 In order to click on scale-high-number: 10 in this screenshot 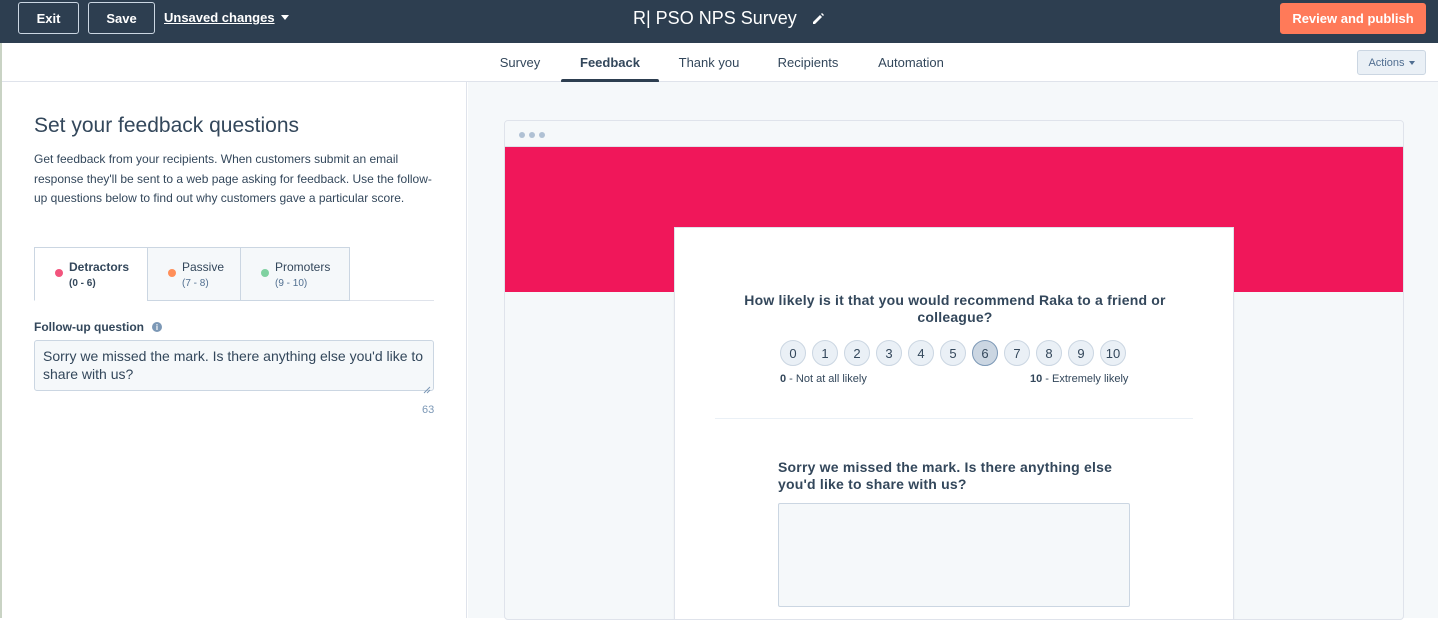, I will do `click(1036, 379)`.